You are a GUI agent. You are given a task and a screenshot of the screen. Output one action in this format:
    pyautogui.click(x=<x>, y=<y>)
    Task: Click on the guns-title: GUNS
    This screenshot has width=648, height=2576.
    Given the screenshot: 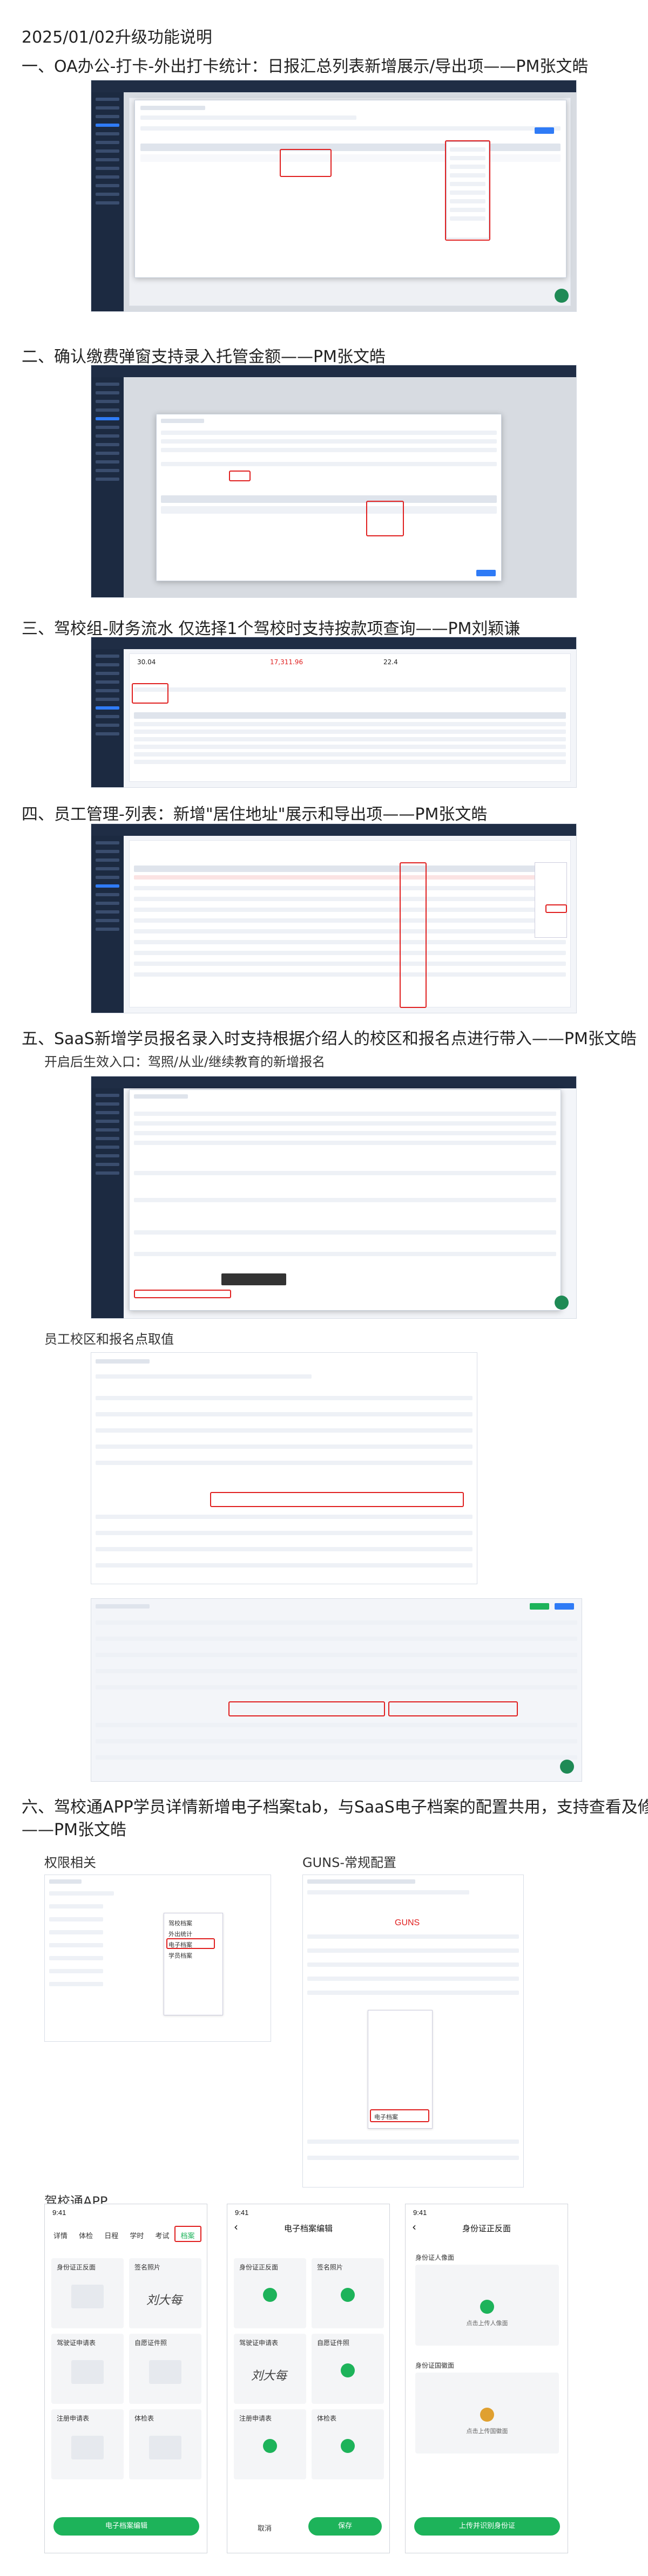 What is the action you would take?
    pyautogui.click(x=408, y=1922)
    